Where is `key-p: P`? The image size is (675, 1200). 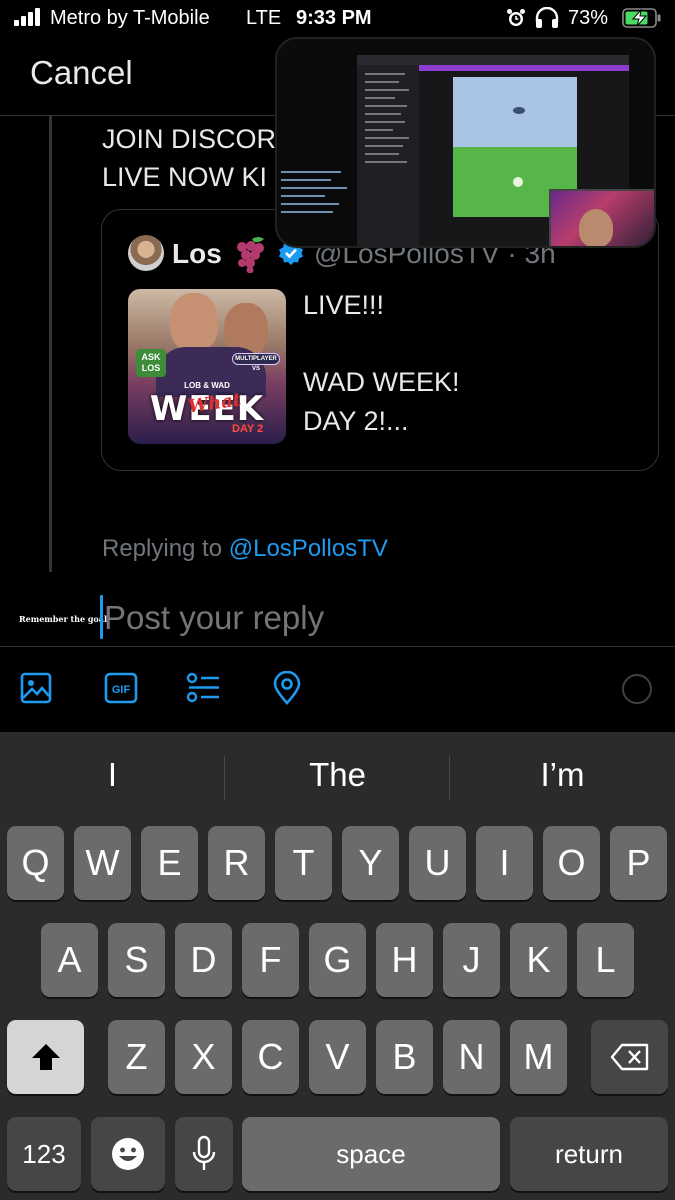 key-p: P is located at coordinates (638, 863).